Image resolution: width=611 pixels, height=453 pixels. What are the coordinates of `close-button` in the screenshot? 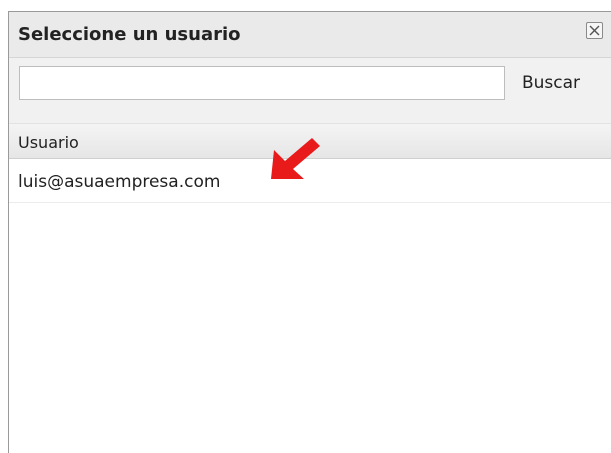 It's located at (594, 30).